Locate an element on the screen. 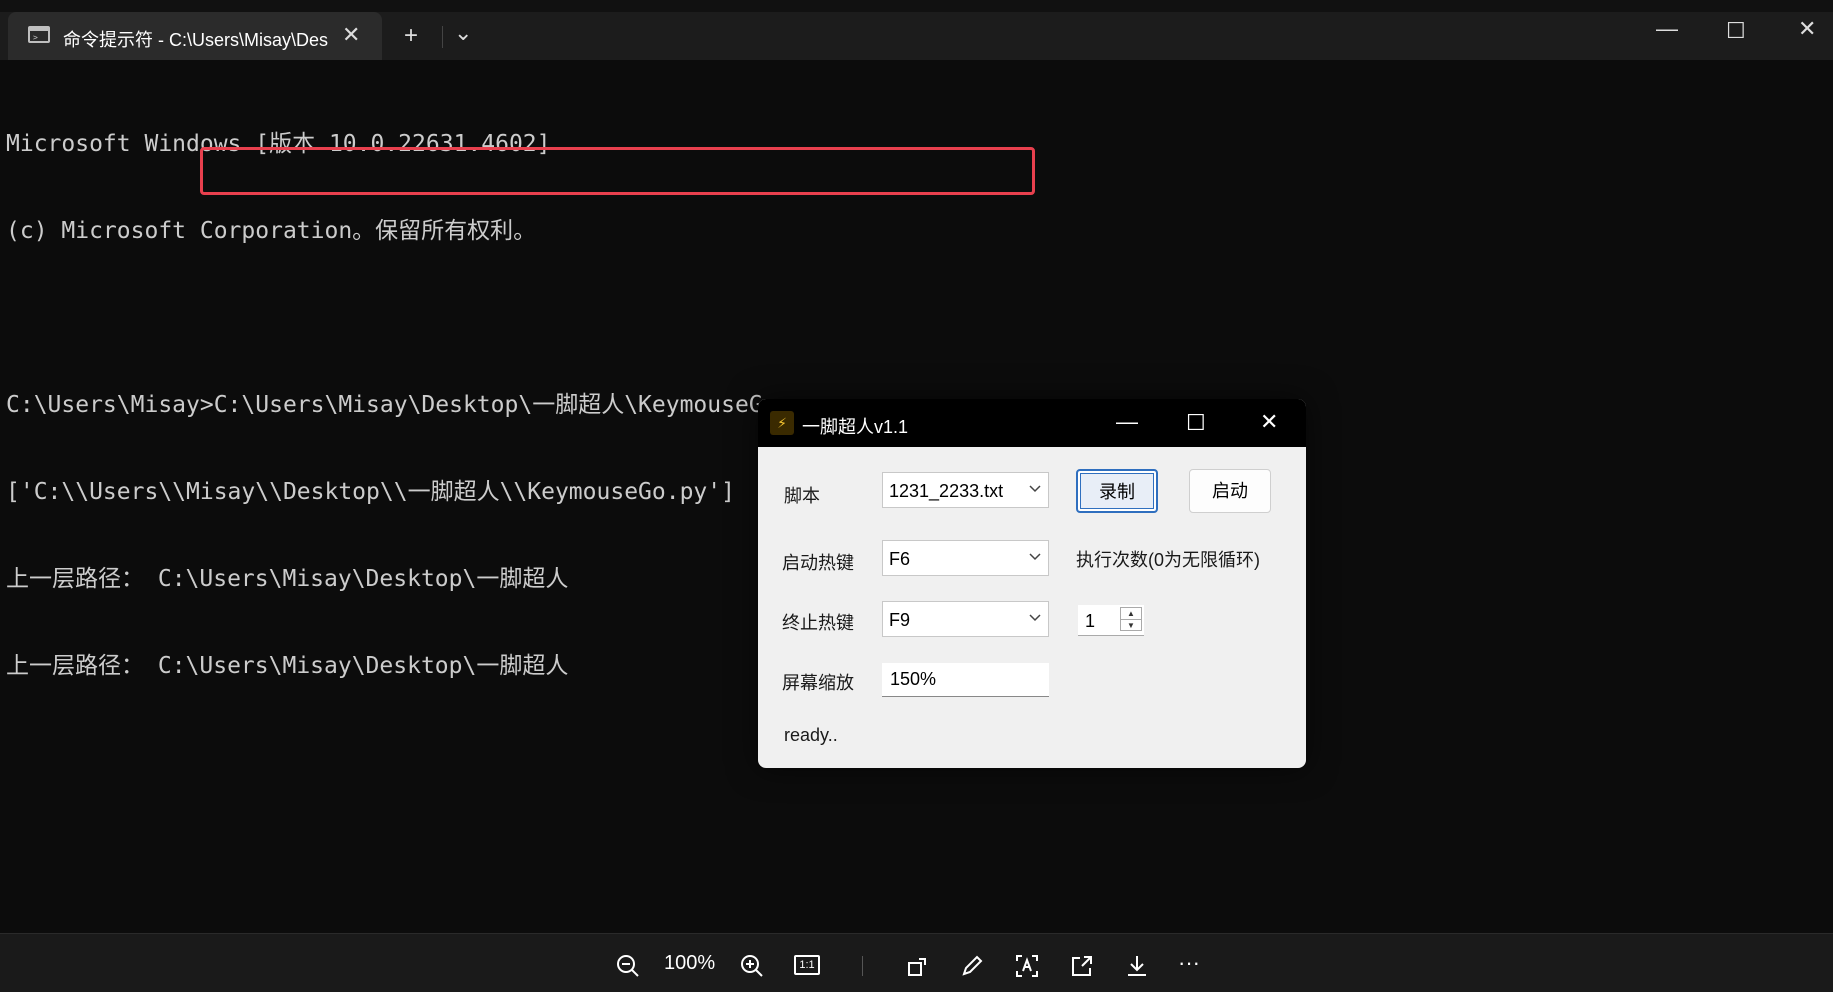 Image resolution: width=1833 pixels, height=992 pixels. start-hotkey-label: 启动热键 is located at coordinates (818, 563).